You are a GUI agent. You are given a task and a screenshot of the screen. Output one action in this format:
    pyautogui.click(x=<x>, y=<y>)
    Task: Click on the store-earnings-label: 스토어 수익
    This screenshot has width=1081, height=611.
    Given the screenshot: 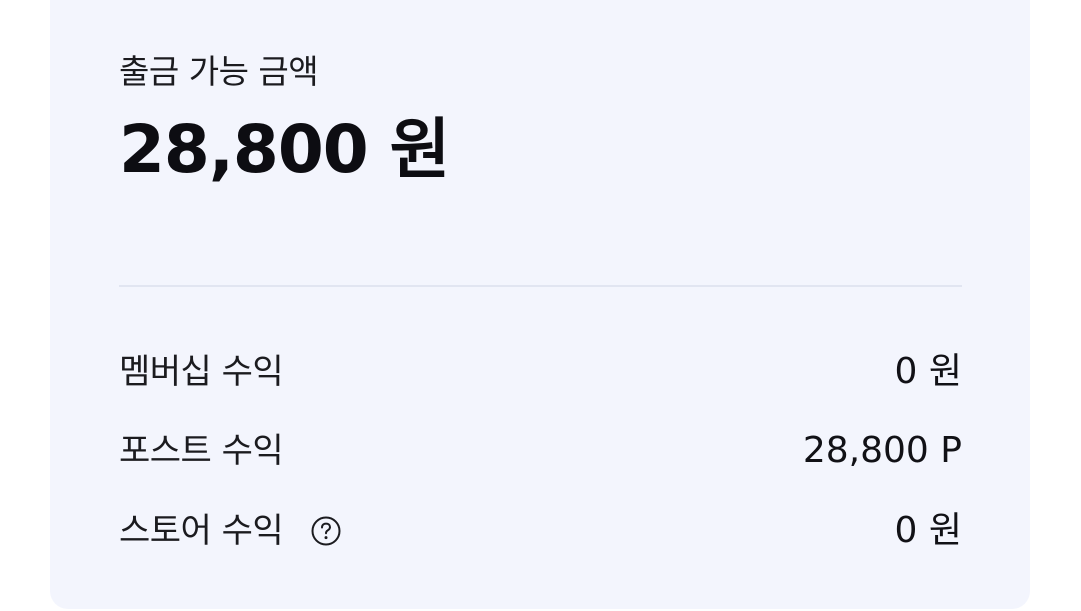 What is the action you would take?
    pyautogui.click(x=201, y=531)
    